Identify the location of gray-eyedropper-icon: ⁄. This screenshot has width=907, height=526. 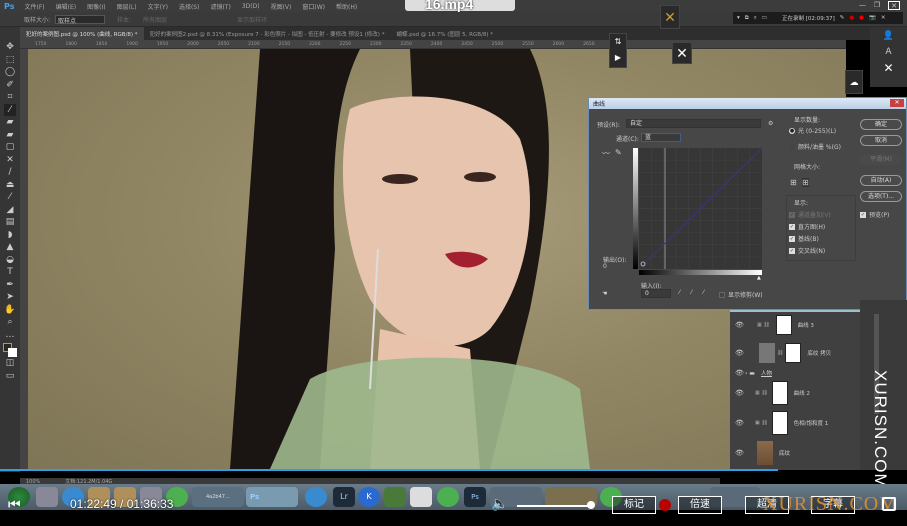
(691, 292).